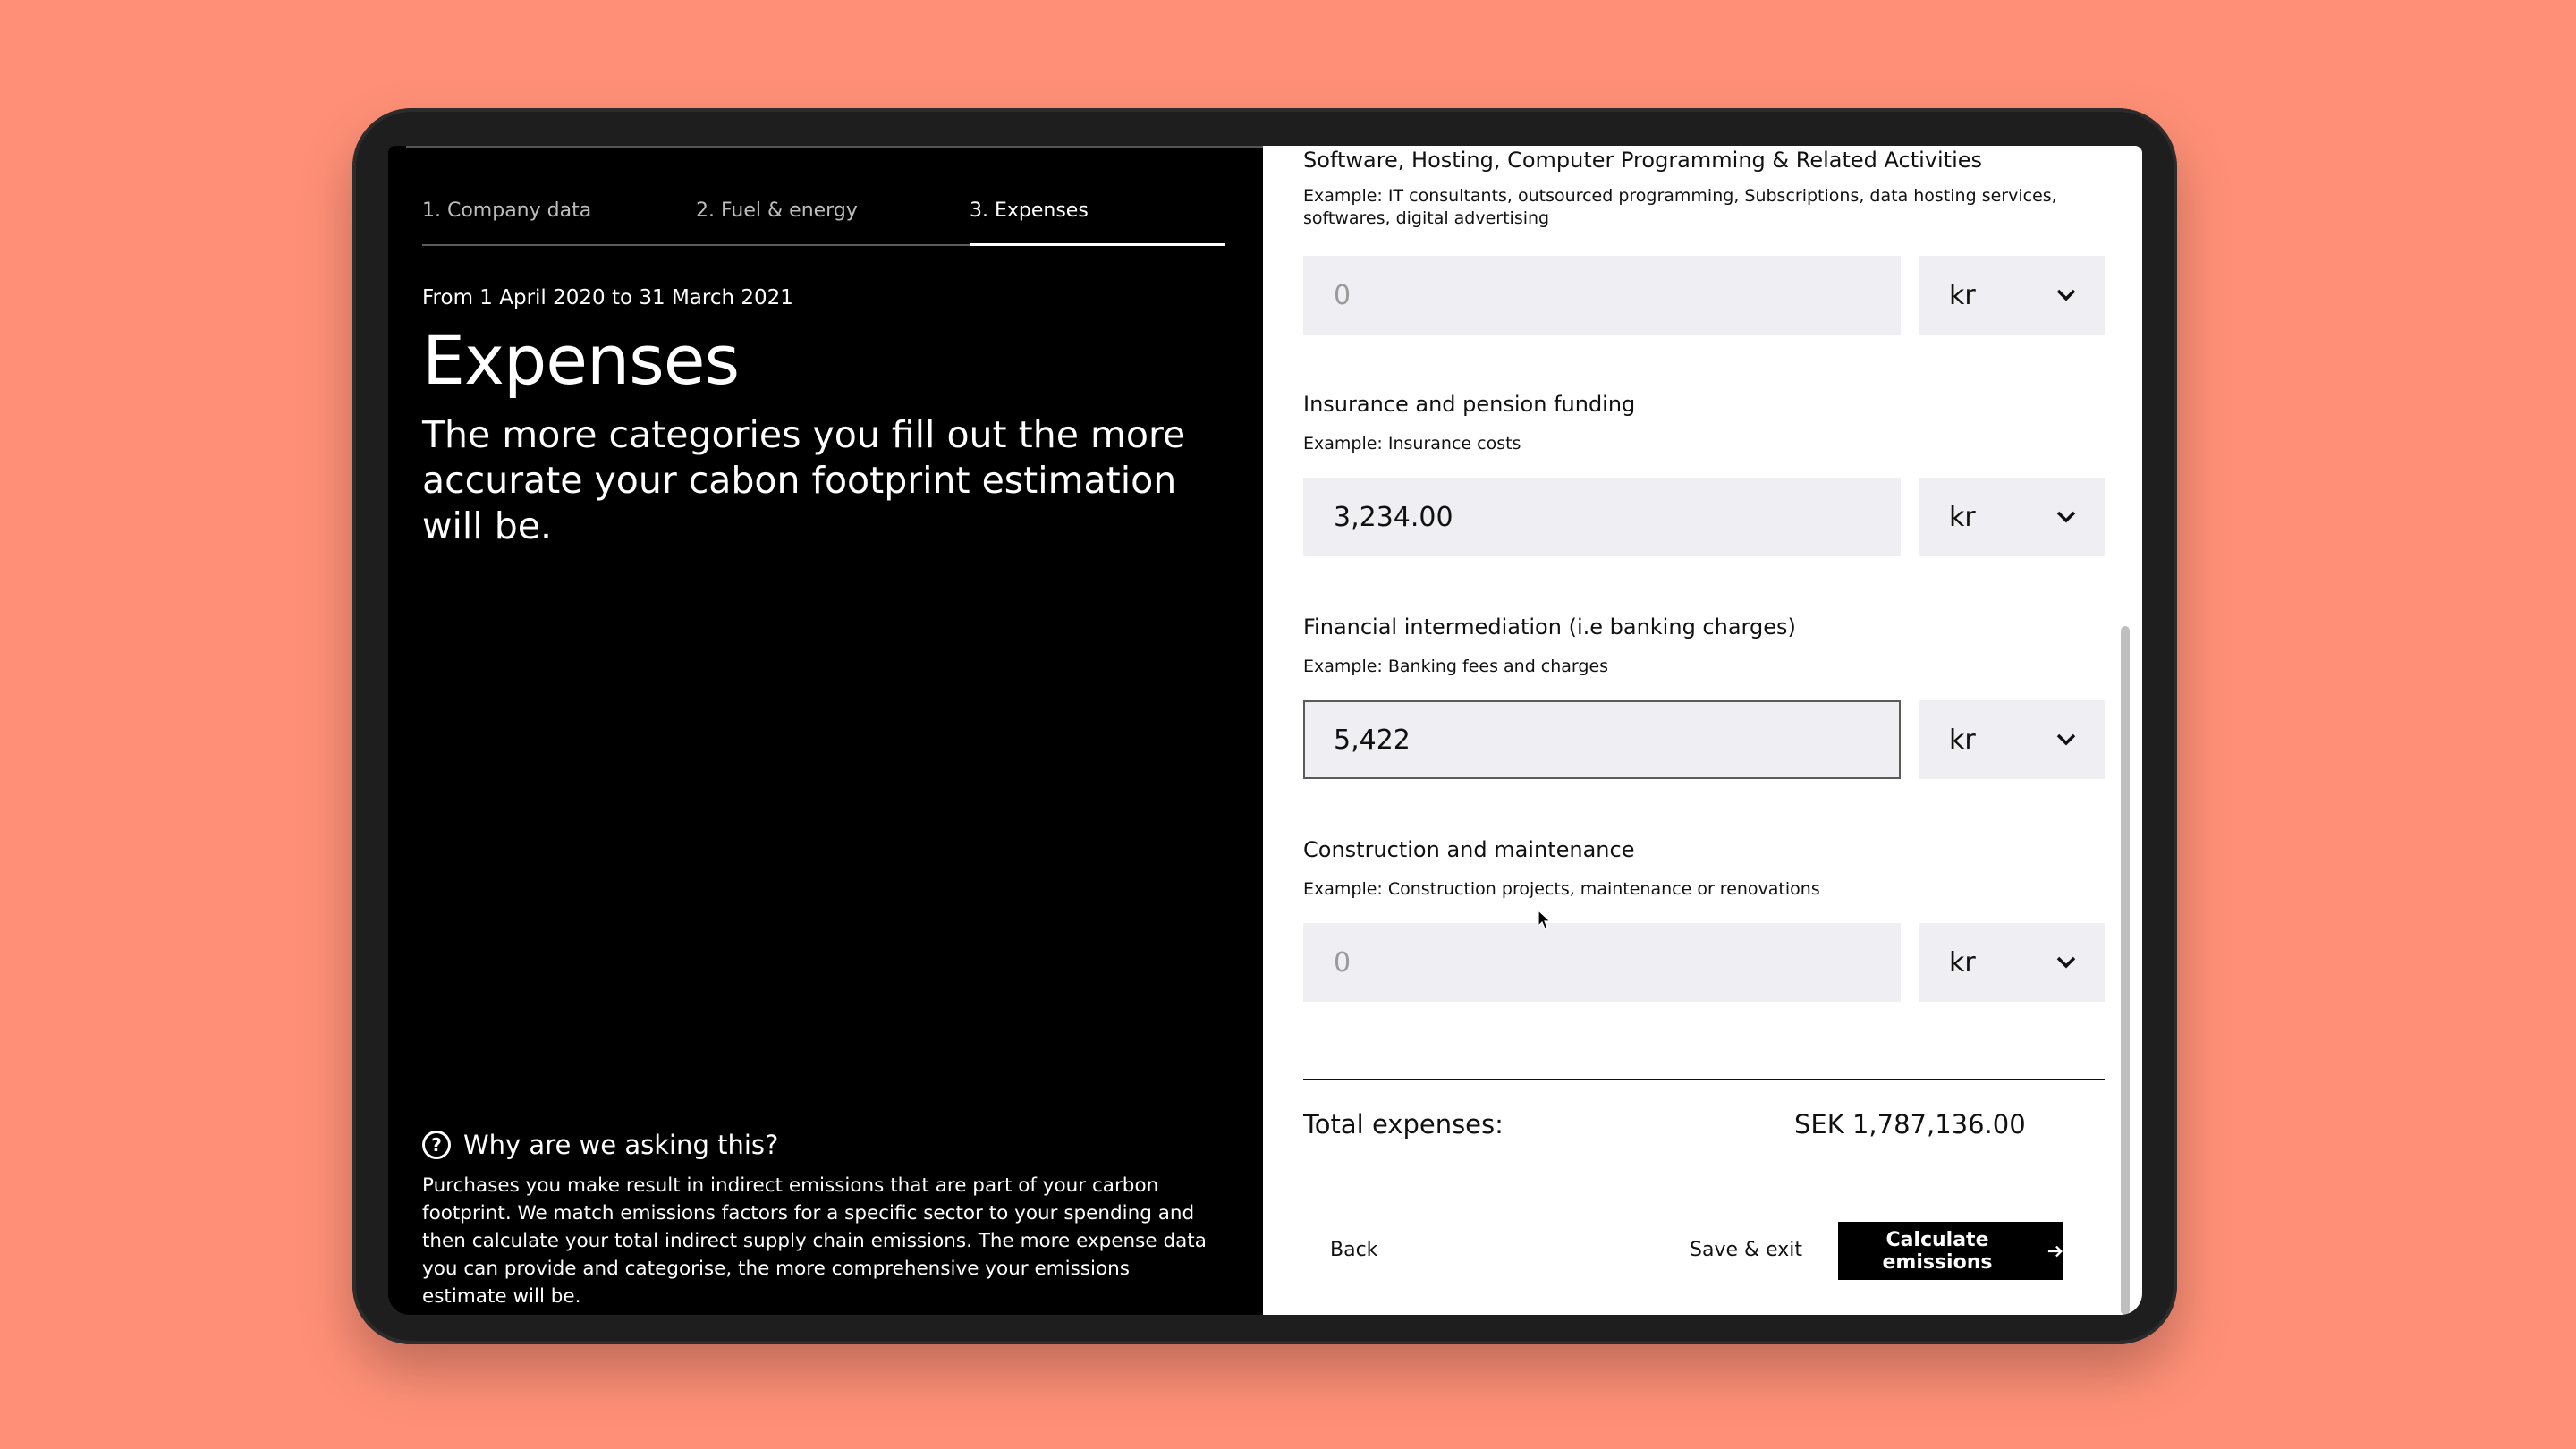 This screenshot has height=1449, width=2576. What do you see at coordinates (1704, 474) in the screenshot?
I see `field-insurance: Insurance and pension funding Example` at bounding box center [1704, 474].